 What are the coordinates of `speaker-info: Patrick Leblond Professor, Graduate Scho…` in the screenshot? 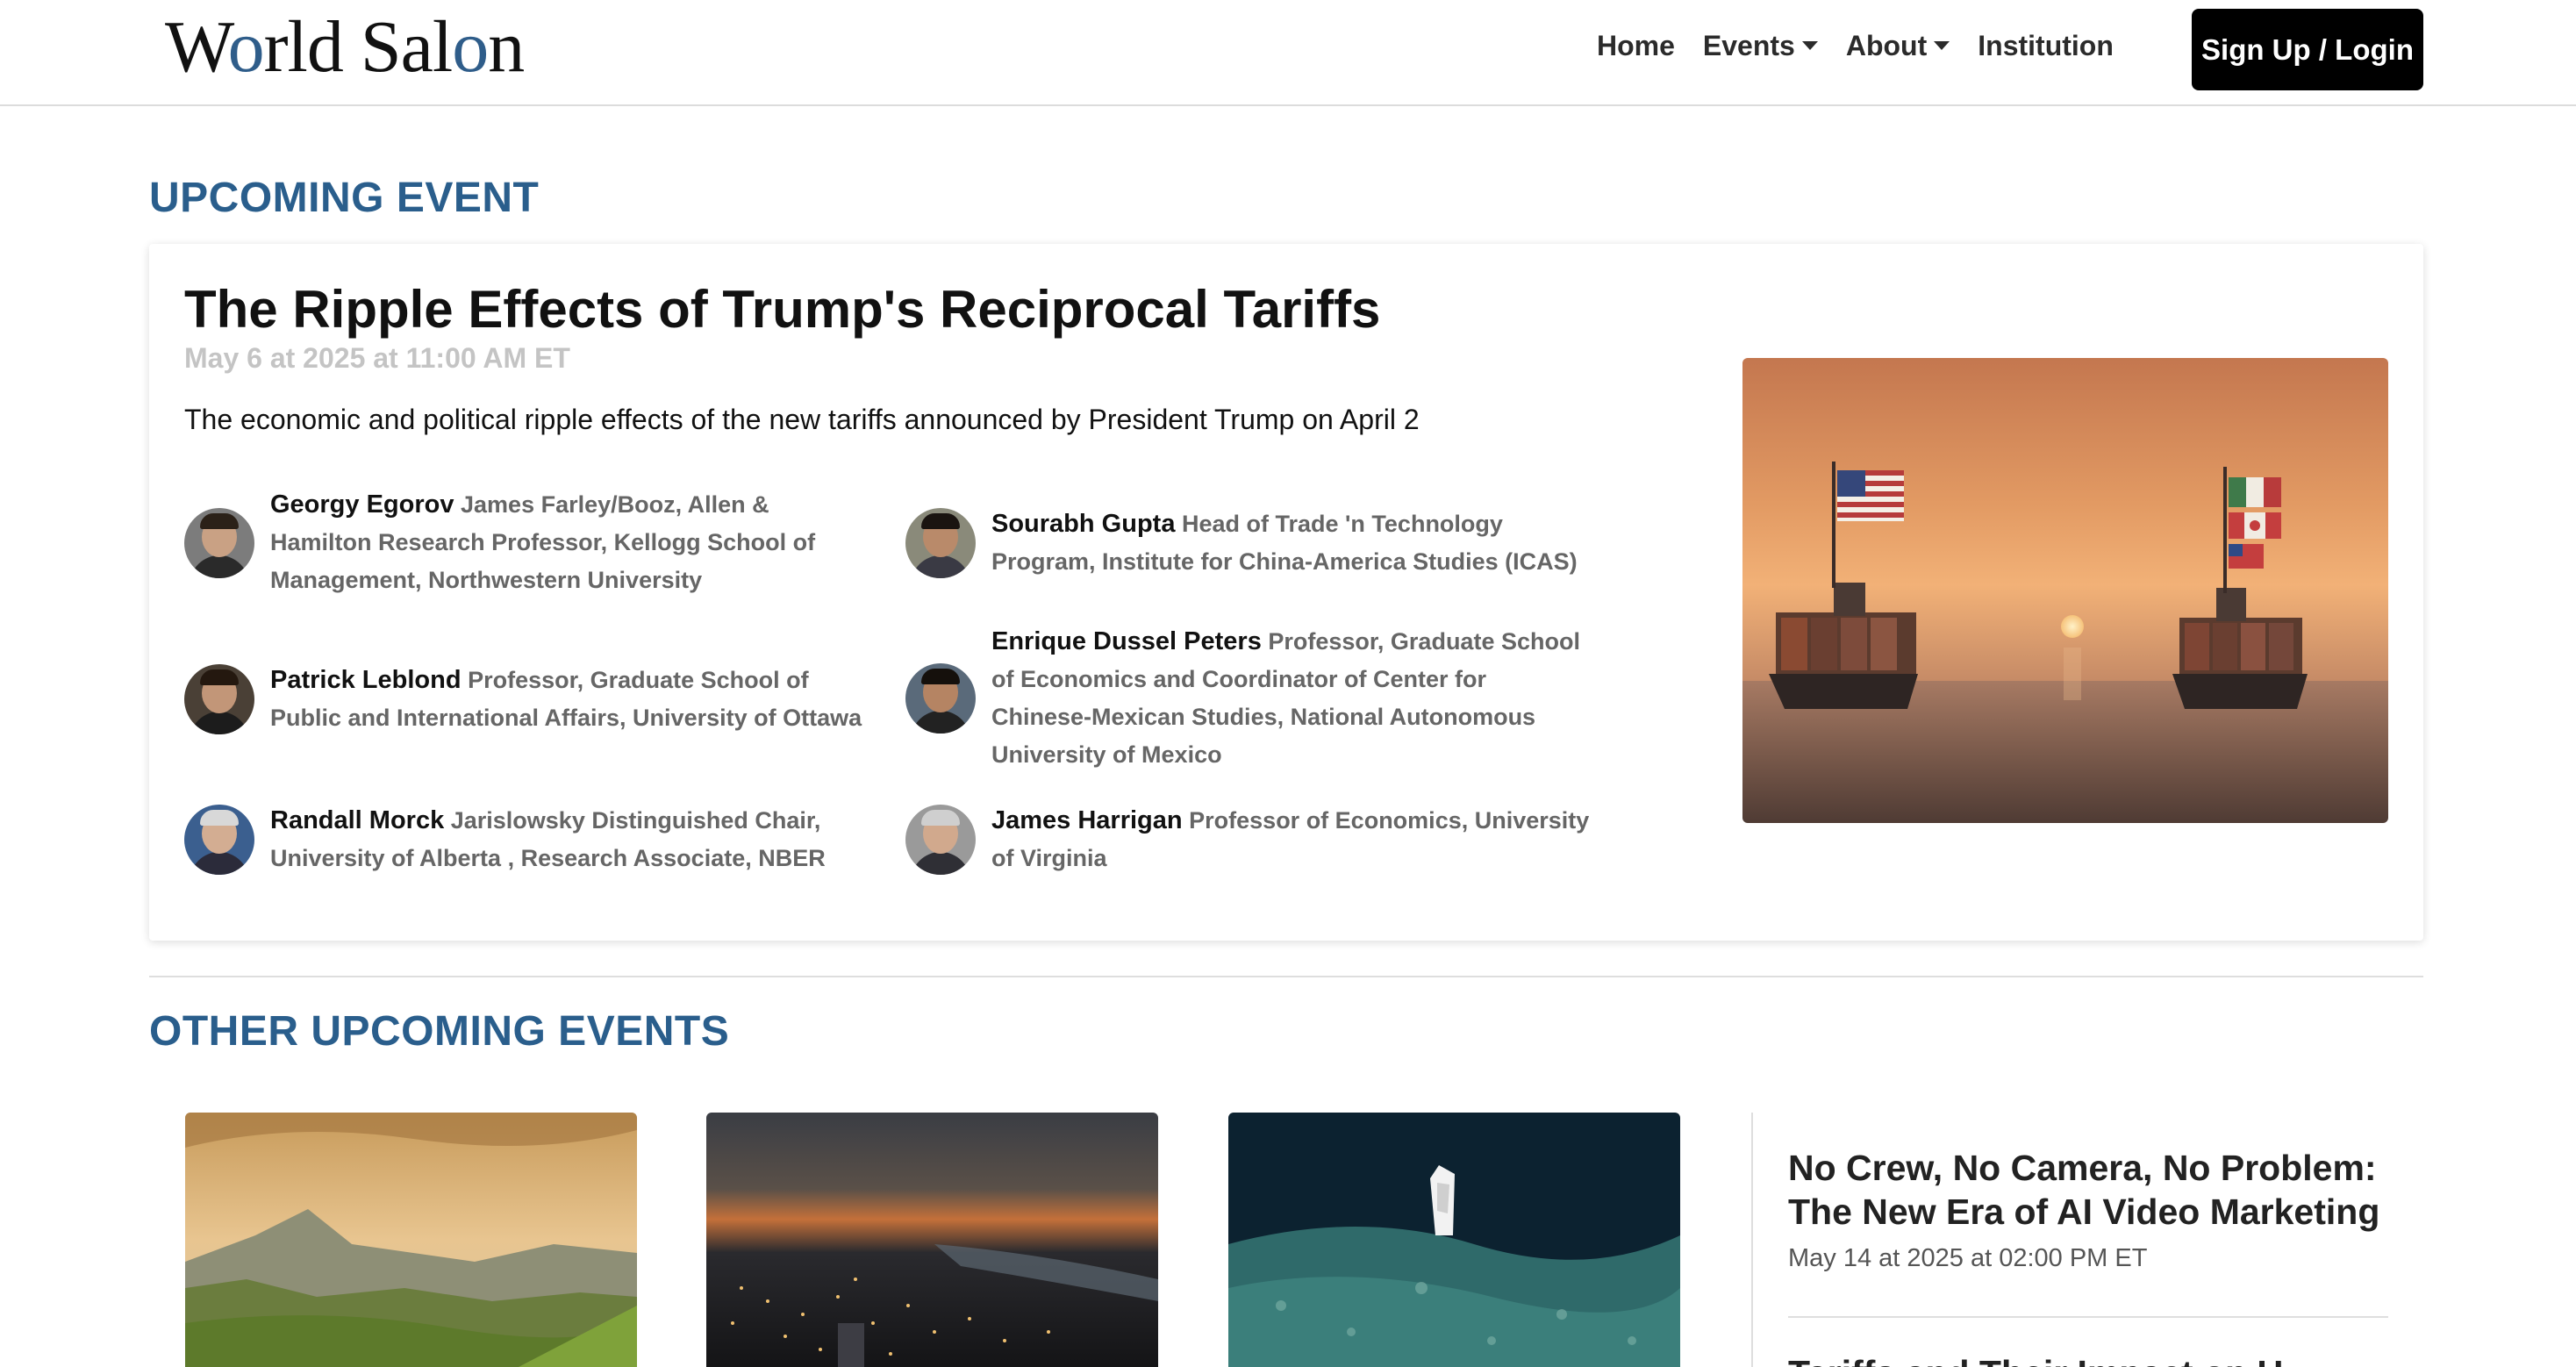 It's located at (578, 699).